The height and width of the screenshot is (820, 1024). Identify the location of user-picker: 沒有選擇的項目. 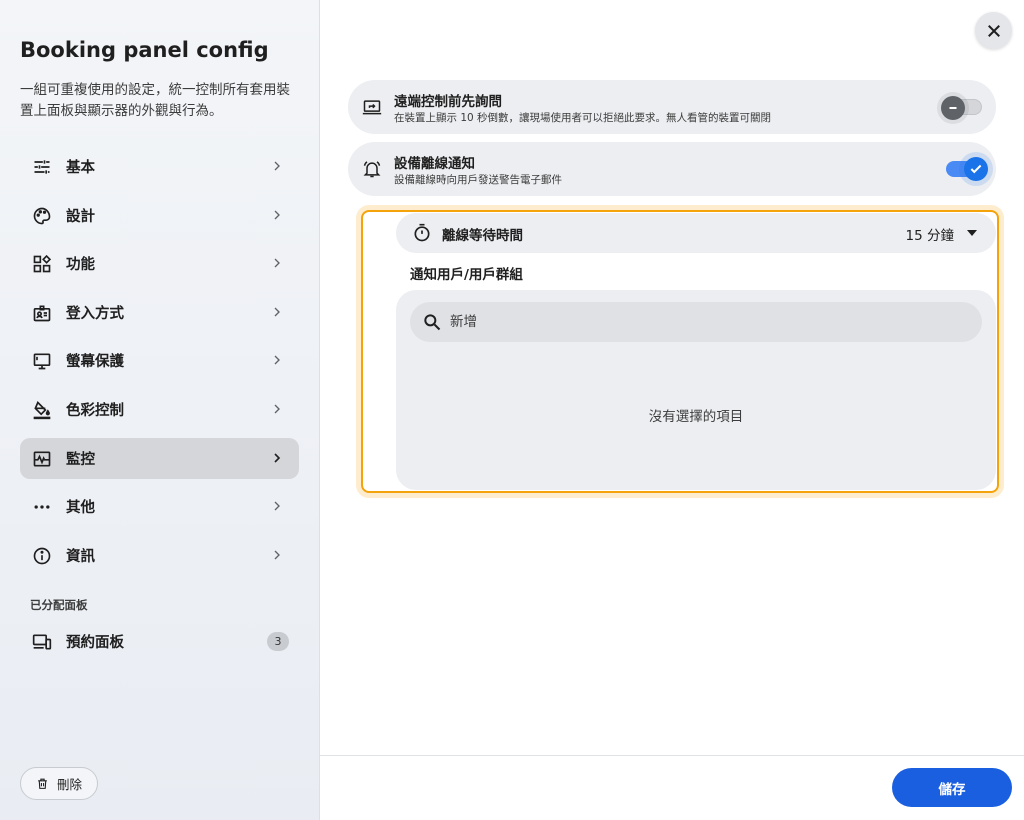
(696, 390).